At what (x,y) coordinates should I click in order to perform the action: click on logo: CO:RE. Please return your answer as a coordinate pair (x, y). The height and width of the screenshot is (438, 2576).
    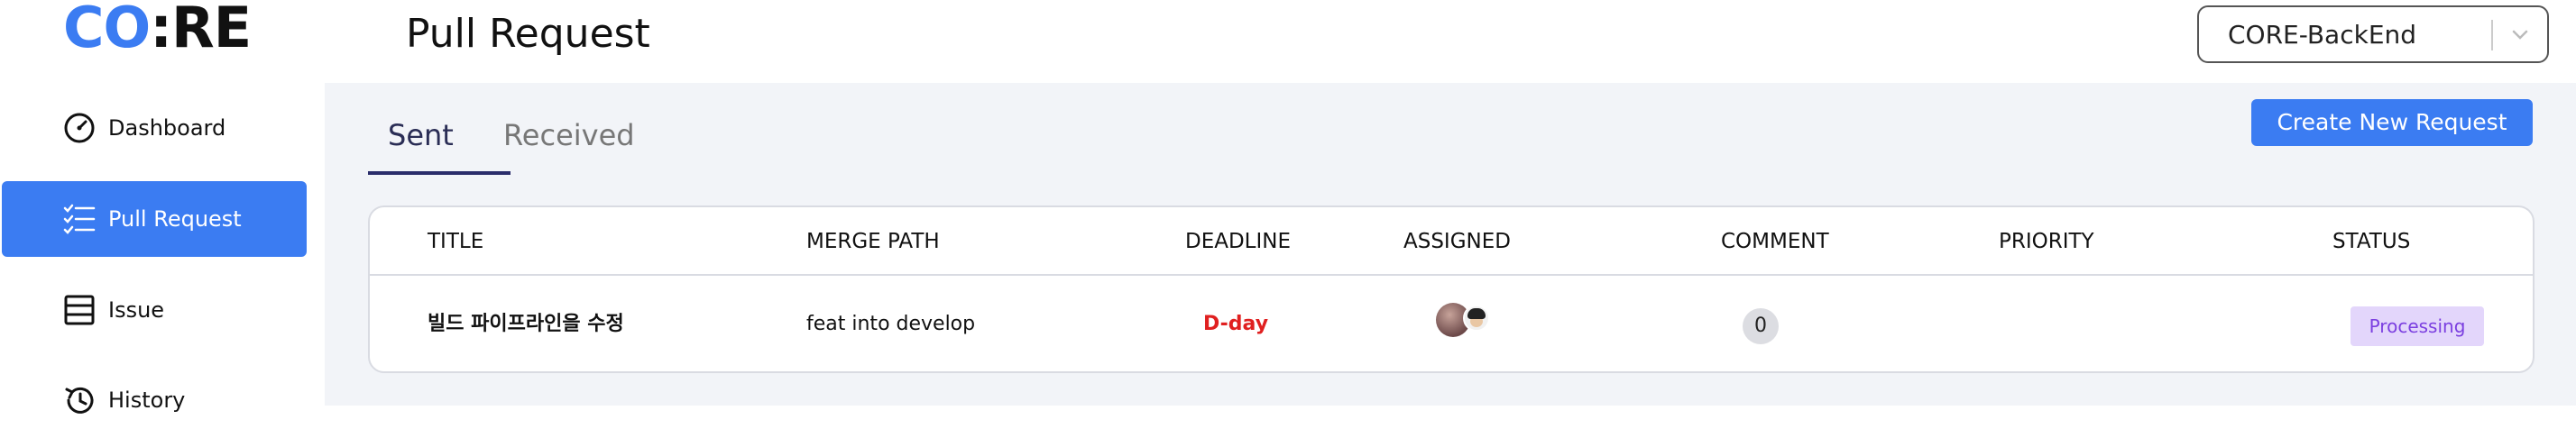
    Looking at the image, I should click on (157, 30).